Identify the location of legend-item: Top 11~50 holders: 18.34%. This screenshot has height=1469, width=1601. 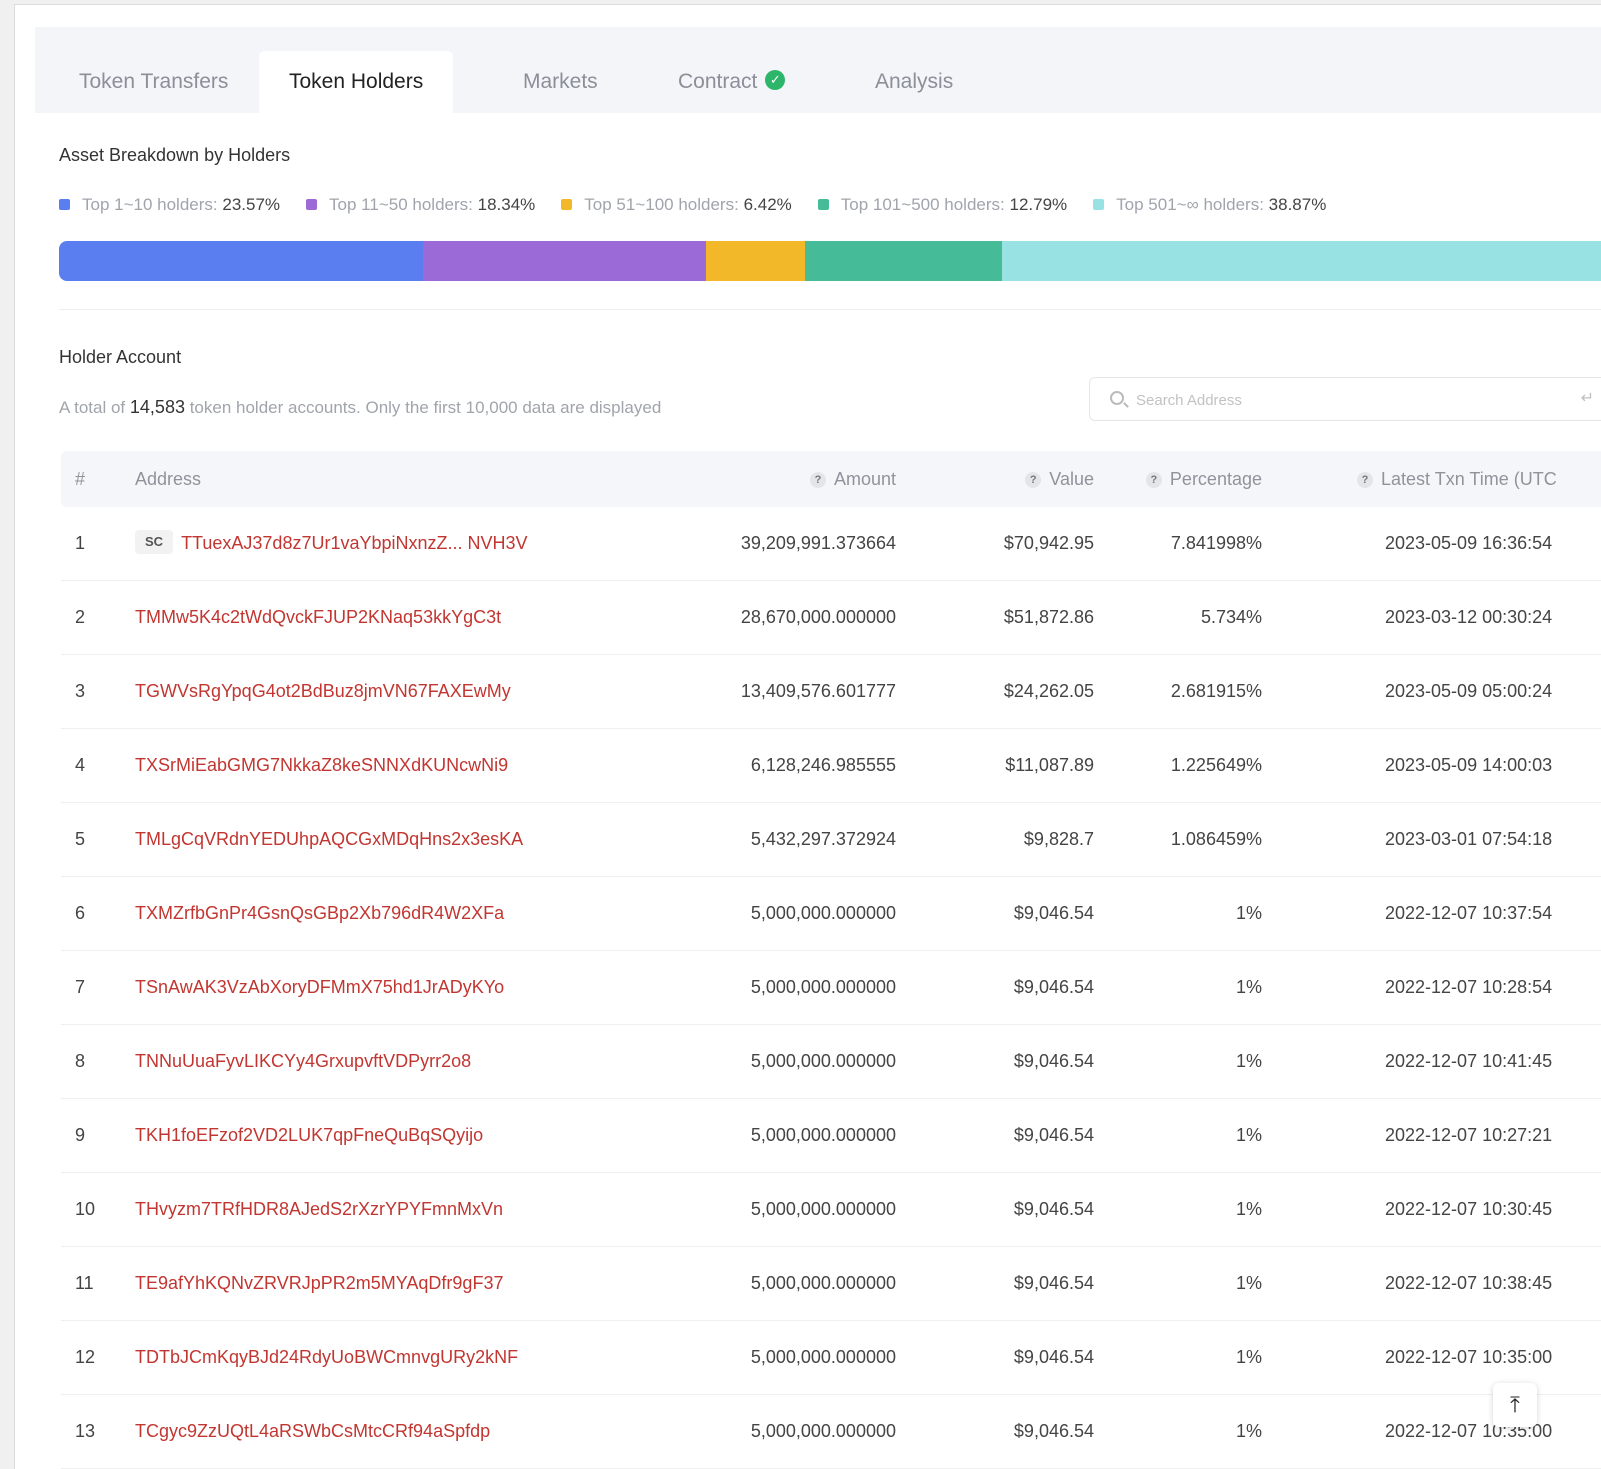
(420, 205).